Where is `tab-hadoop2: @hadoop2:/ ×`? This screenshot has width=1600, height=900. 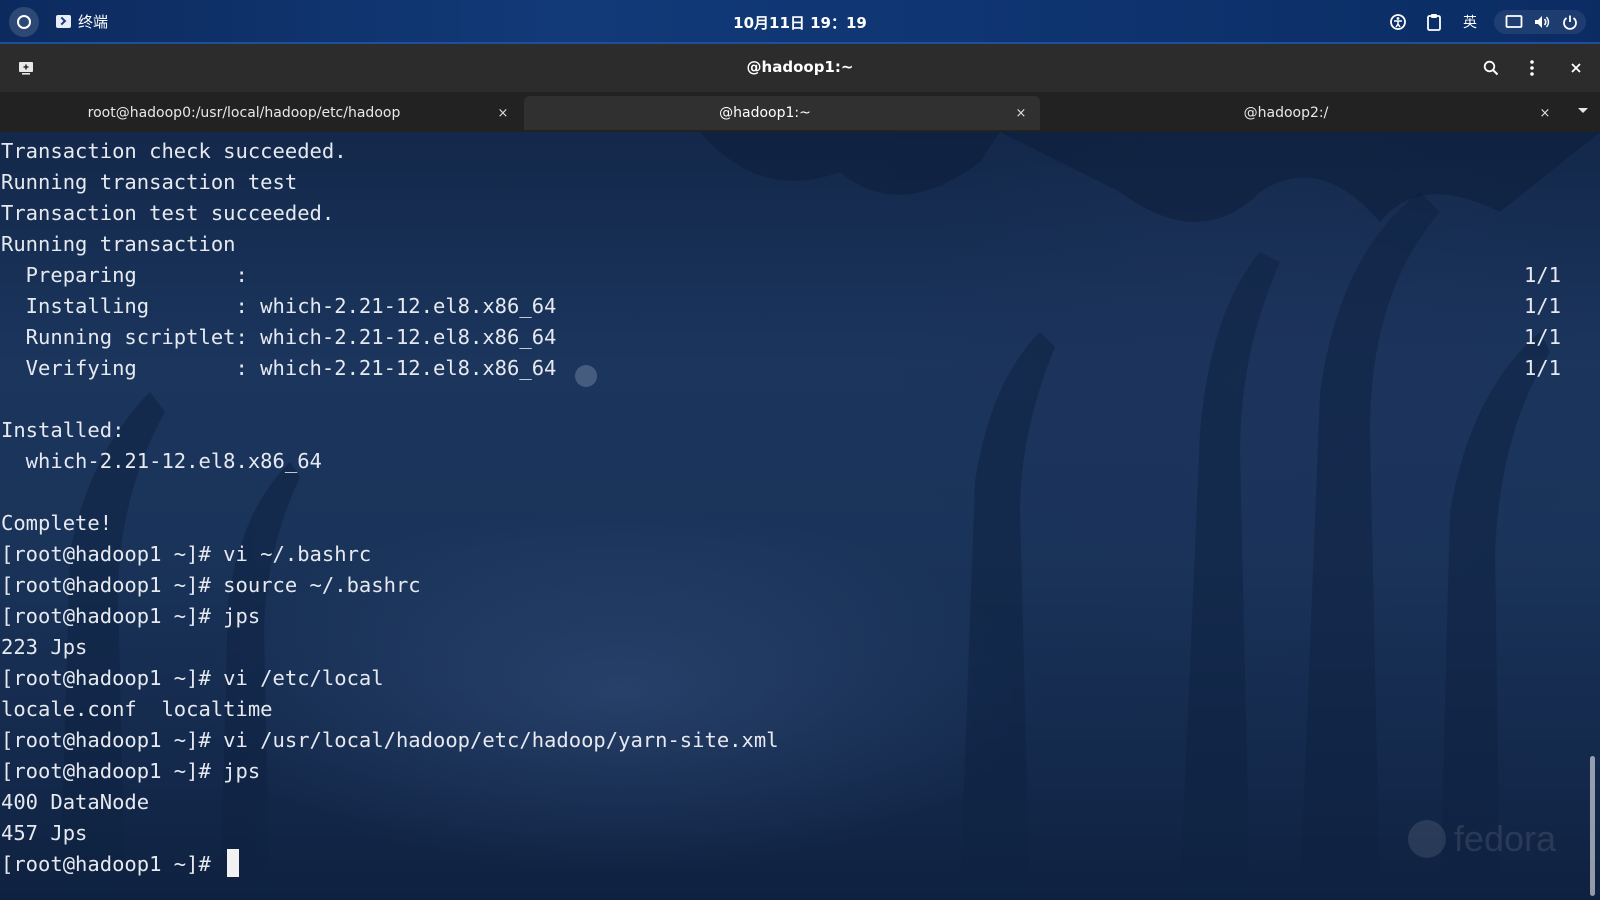 tab-hadoop2: @hadoop2:/ × is located at coordinates (1303, 113).